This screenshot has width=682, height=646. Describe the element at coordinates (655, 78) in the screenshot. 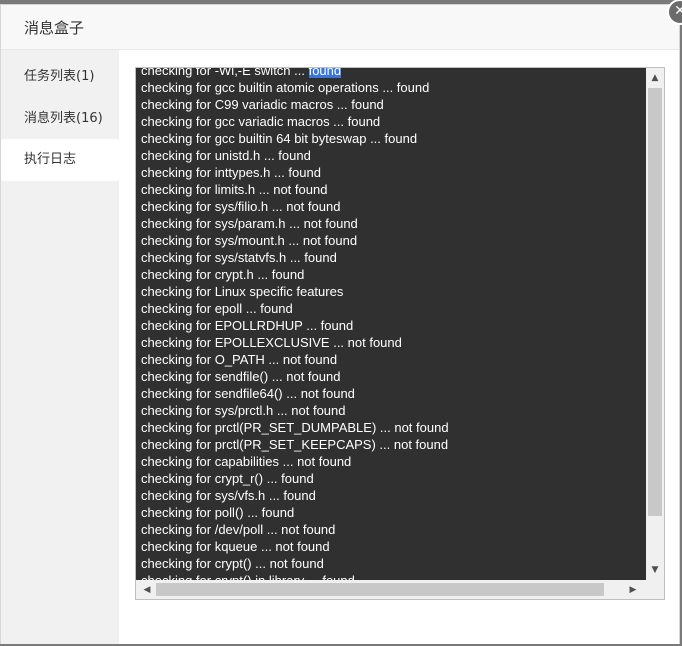

I see `scroll-up-arrow-icon: ▲` at that location.